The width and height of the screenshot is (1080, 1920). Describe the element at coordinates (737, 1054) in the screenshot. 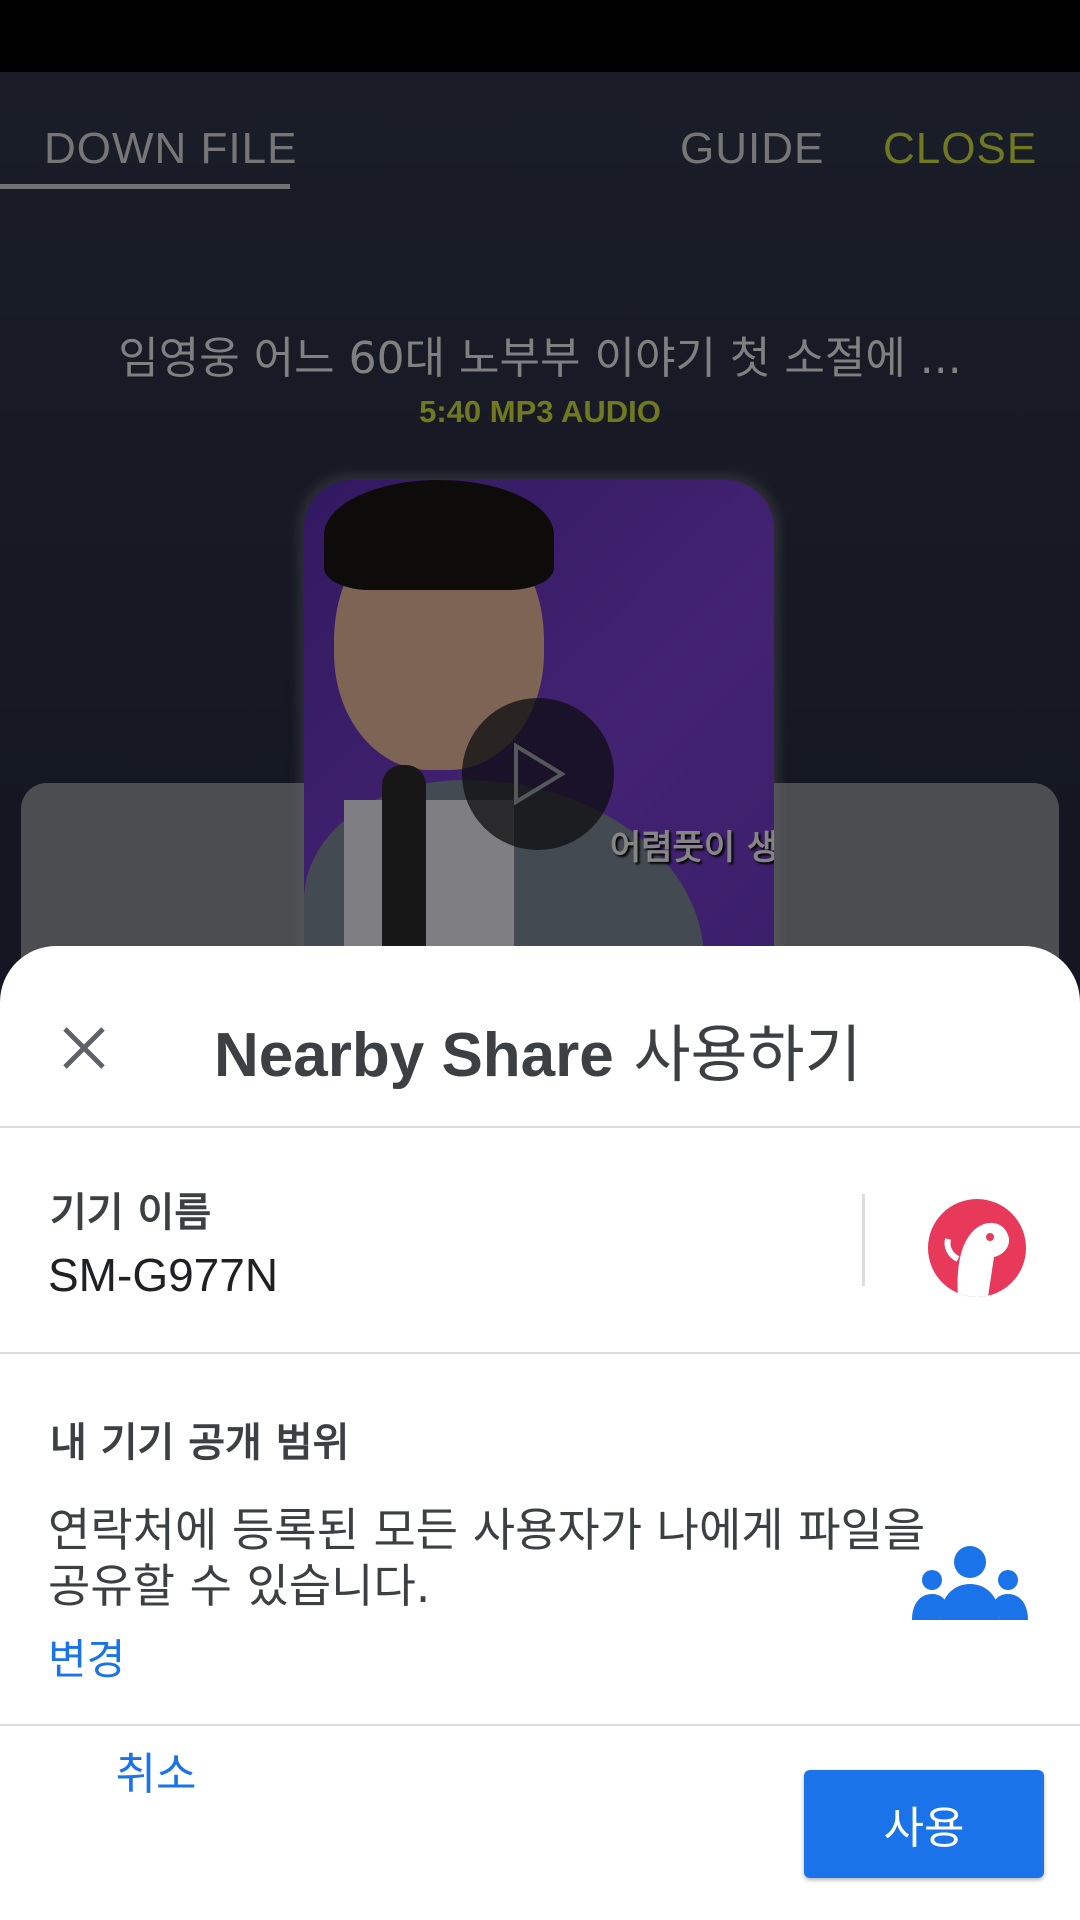

I see `sheet-title-suffix: 사용하기` at that location.